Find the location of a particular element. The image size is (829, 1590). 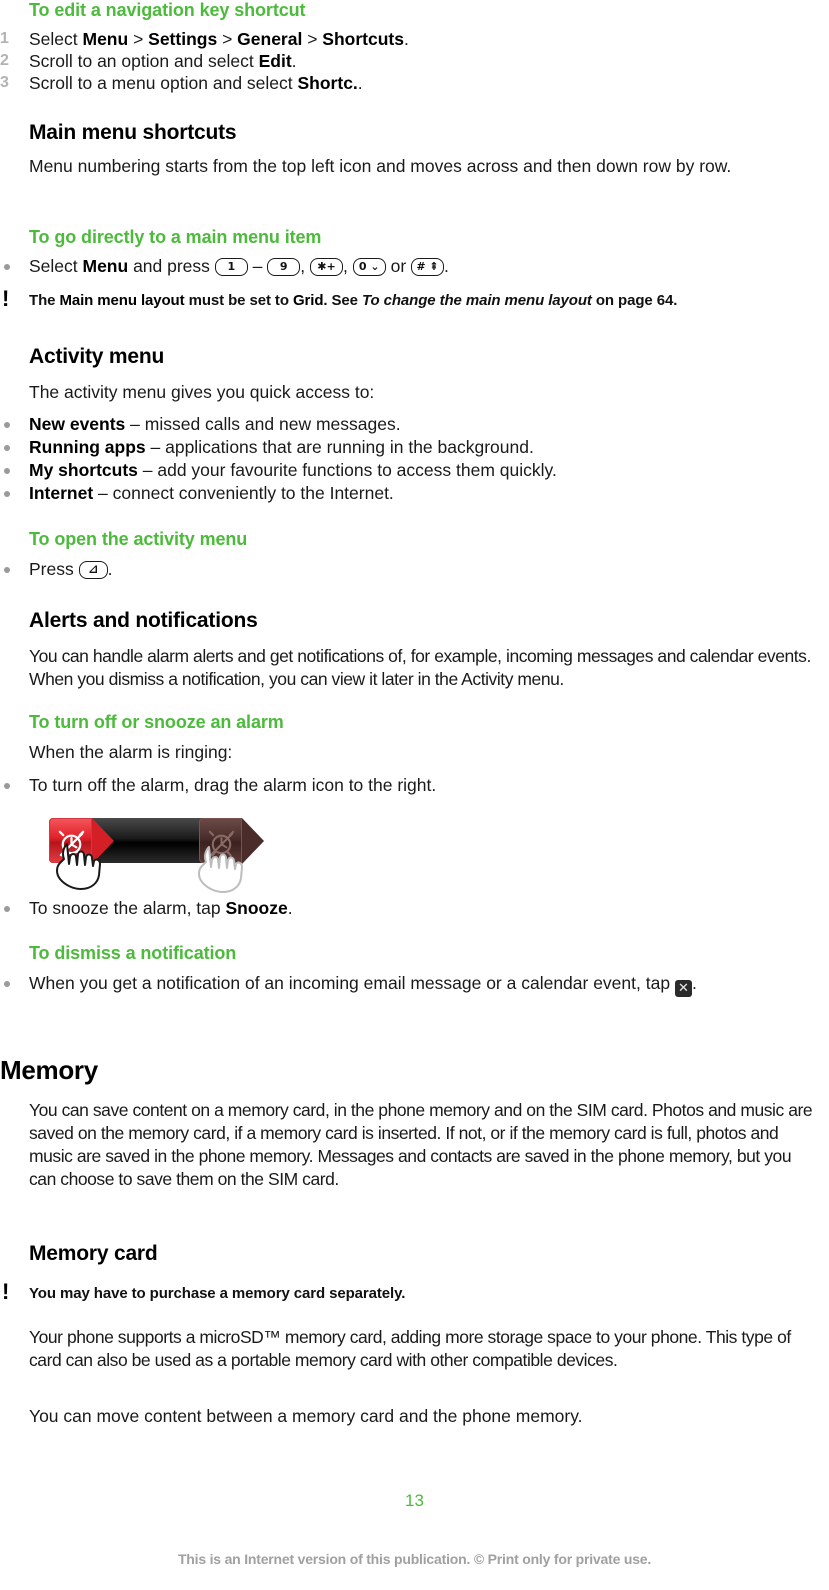

heading-memory: Memory is located at coordinates (49, 1070).